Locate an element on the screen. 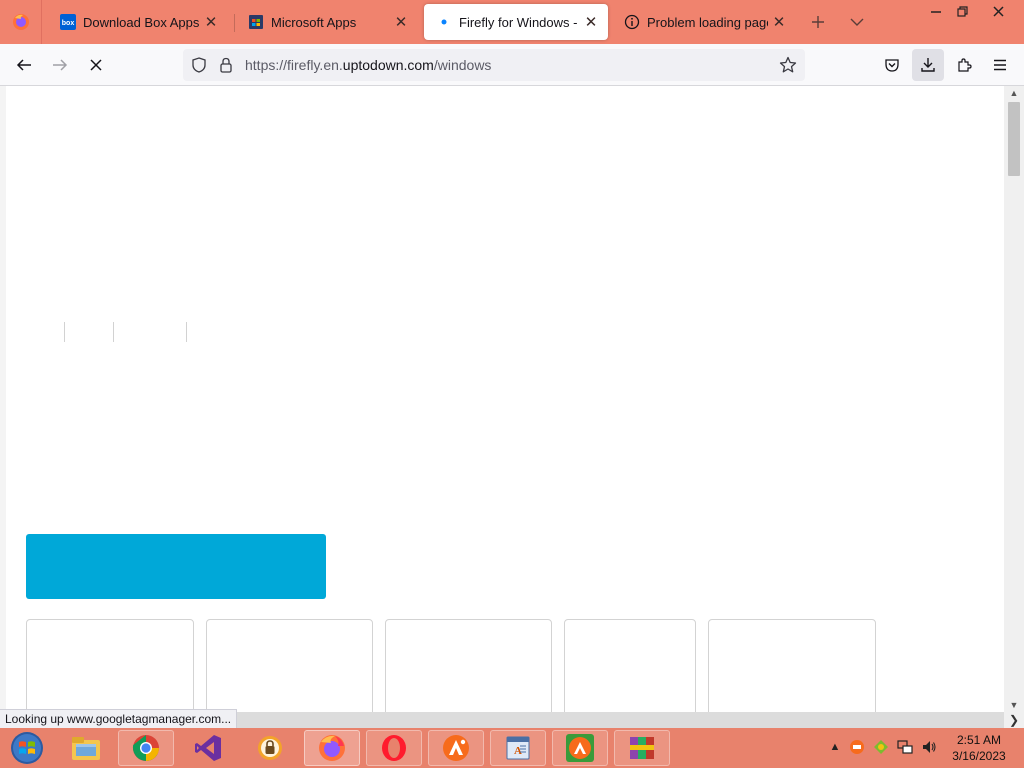 This screenshot has width=1024, height=768. pocket-icon is located at coordinates (892, 65).